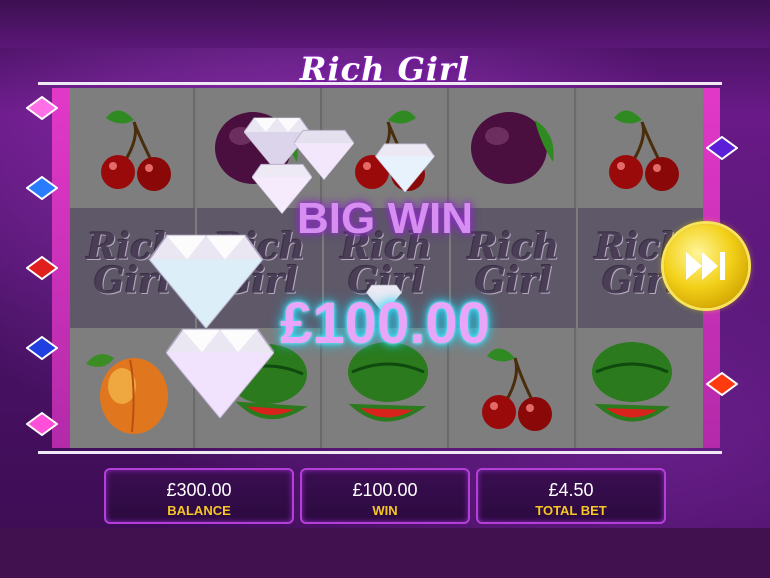 This screenshot has width=770, height=578. I want to click on skip-button, so click(706, 266).